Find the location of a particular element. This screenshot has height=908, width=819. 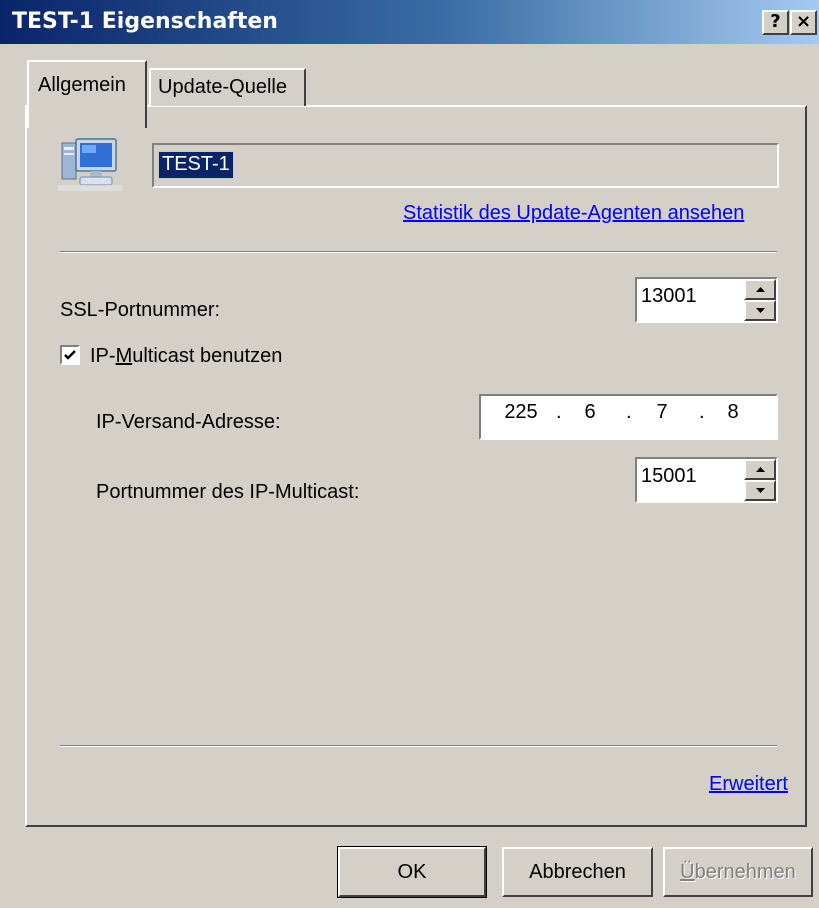

advanced-link: Erweitert is located at coordinates (748, 784).